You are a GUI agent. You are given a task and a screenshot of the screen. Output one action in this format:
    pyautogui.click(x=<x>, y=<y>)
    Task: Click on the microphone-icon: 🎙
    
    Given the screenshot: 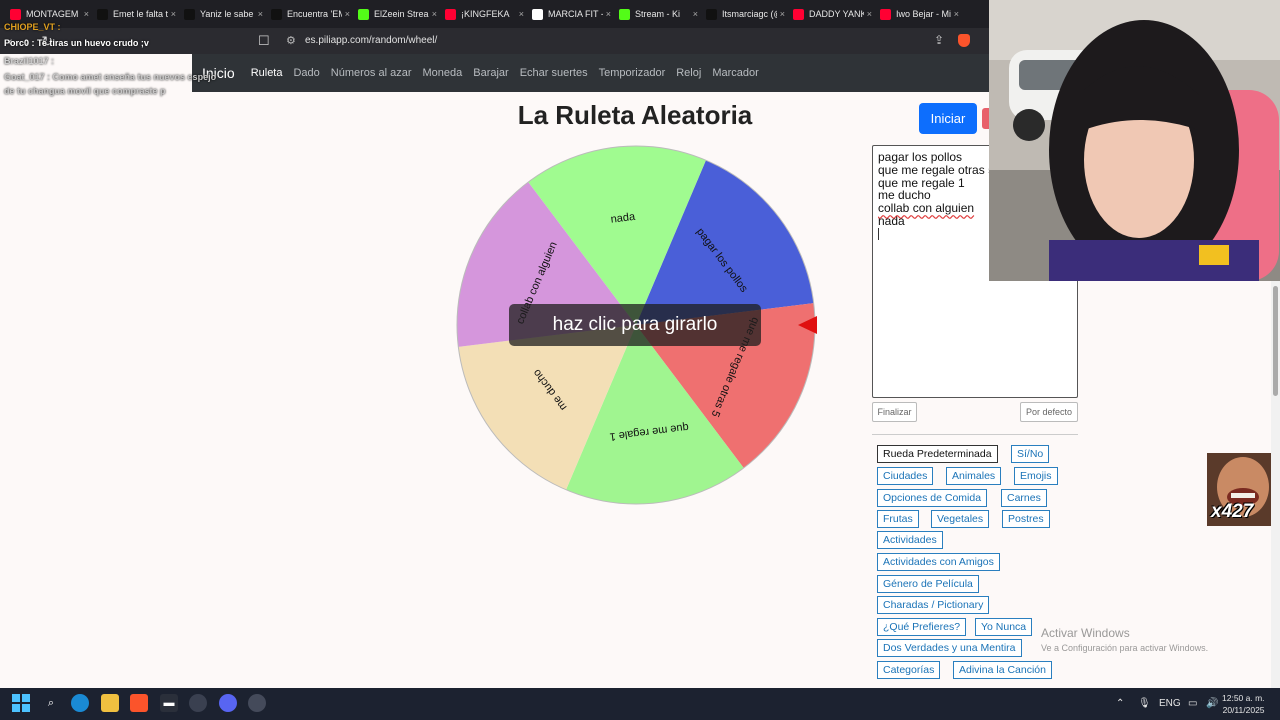 What is the action you would take?
    pyautogui.click(x=1144, y=703)
    